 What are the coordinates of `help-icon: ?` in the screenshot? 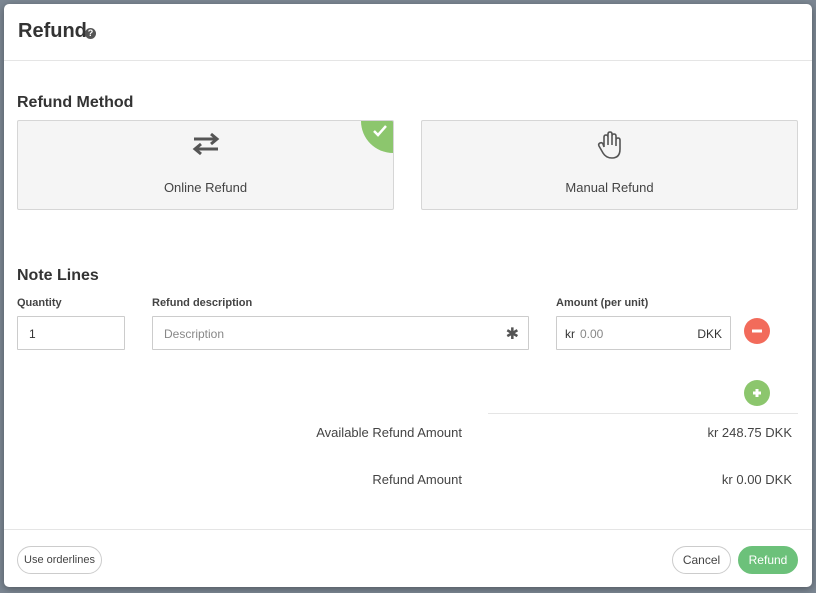 It's located at (90, 33).